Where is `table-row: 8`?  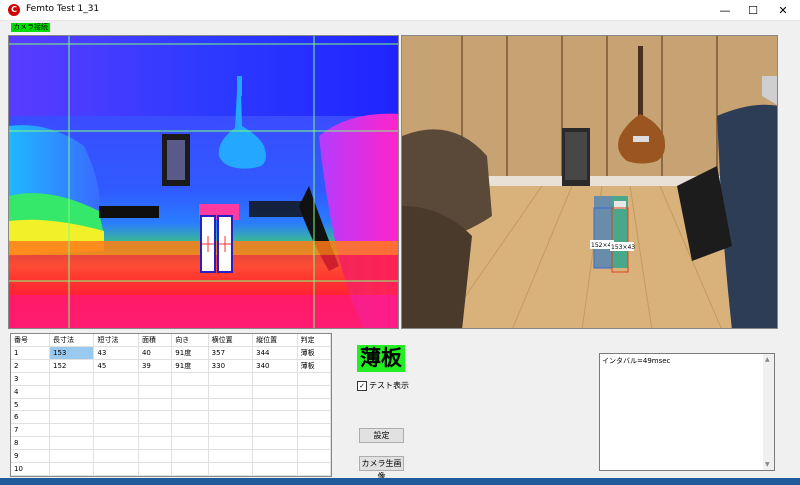 table-row: 8 is located at coordinates (171, 443).